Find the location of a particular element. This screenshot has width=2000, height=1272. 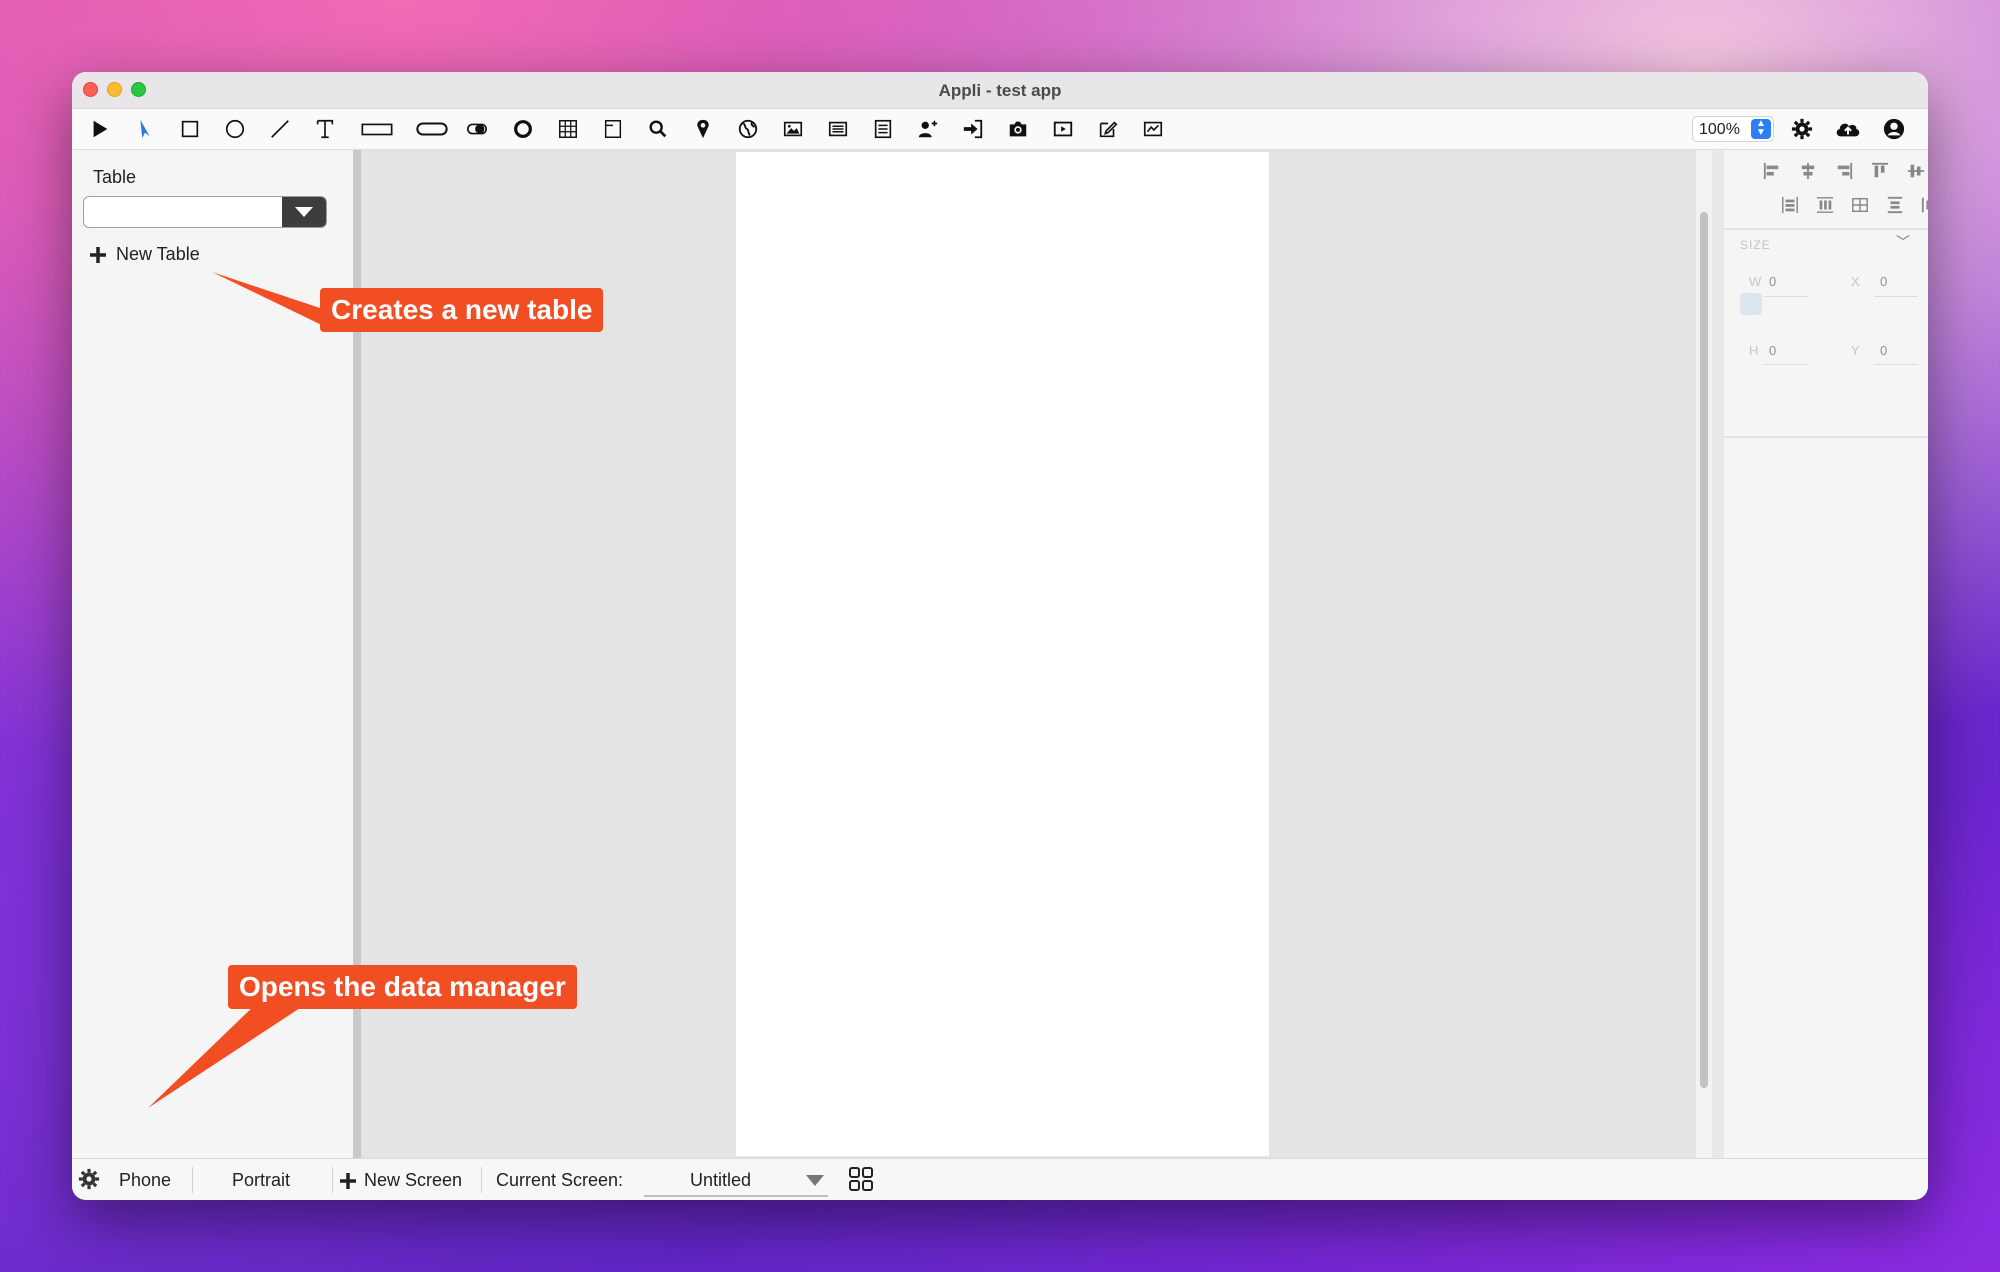

zoom-value: 100% is located at coordinates (1719, 129).